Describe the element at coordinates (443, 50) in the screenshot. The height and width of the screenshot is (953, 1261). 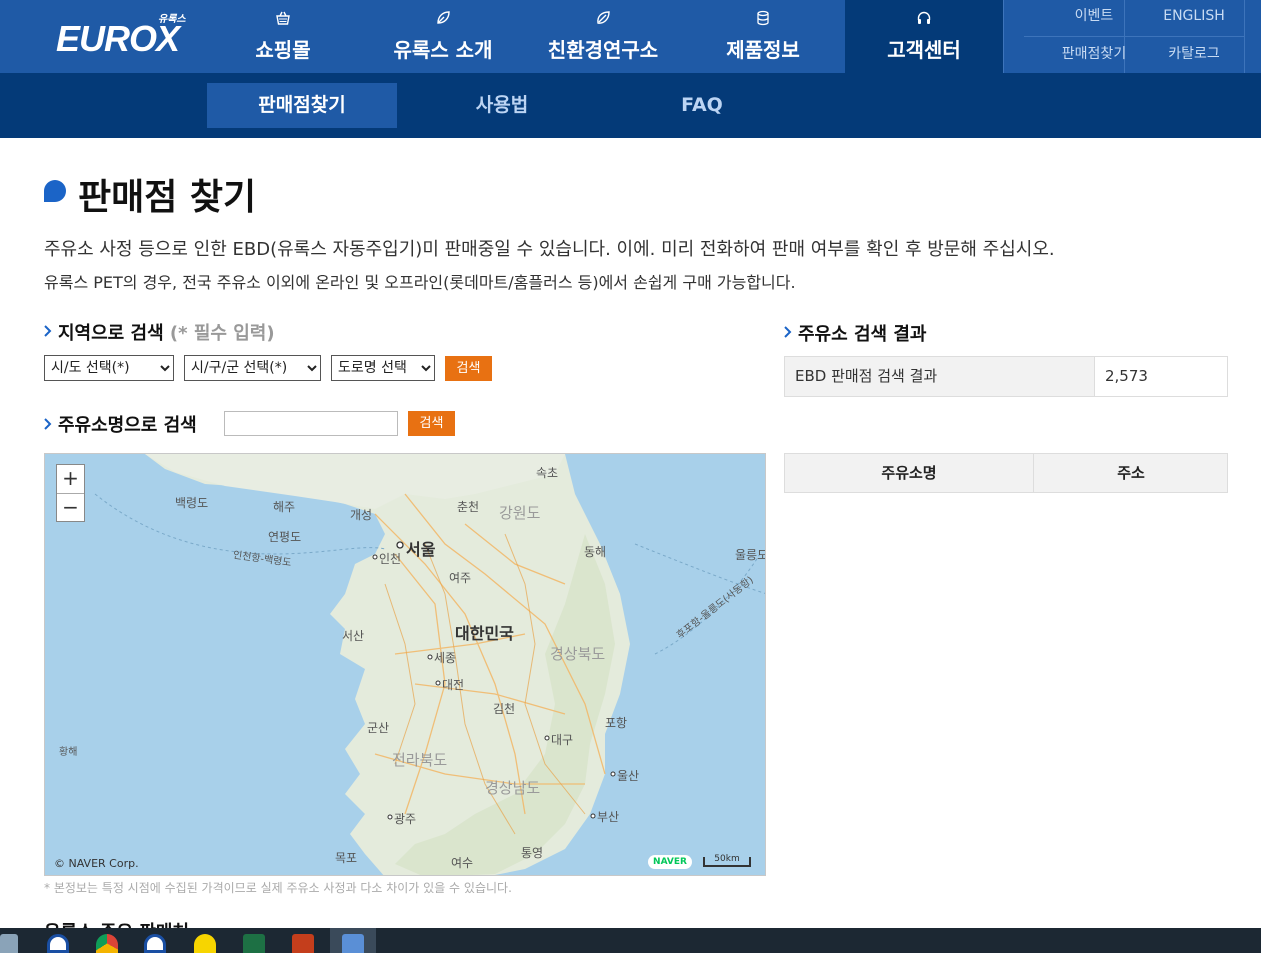
I see `nav-label: 유록스 소개` at that location.